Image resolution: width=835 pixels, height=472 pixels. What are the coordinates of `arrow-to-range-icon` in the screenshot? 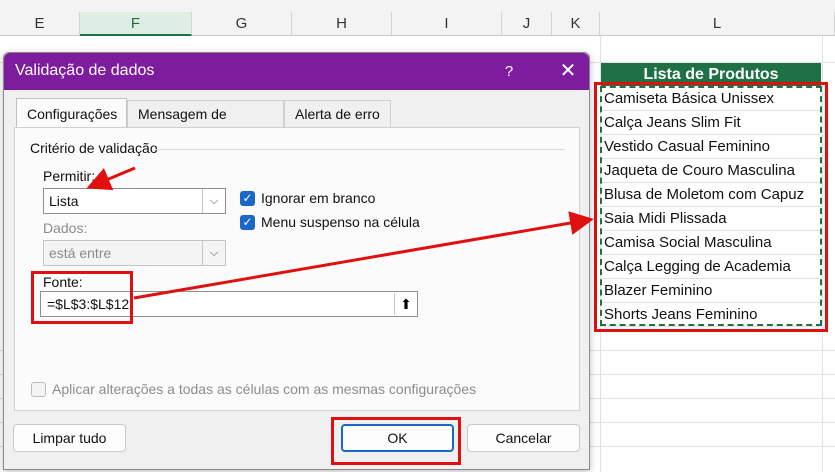 It's located at (363, 255).